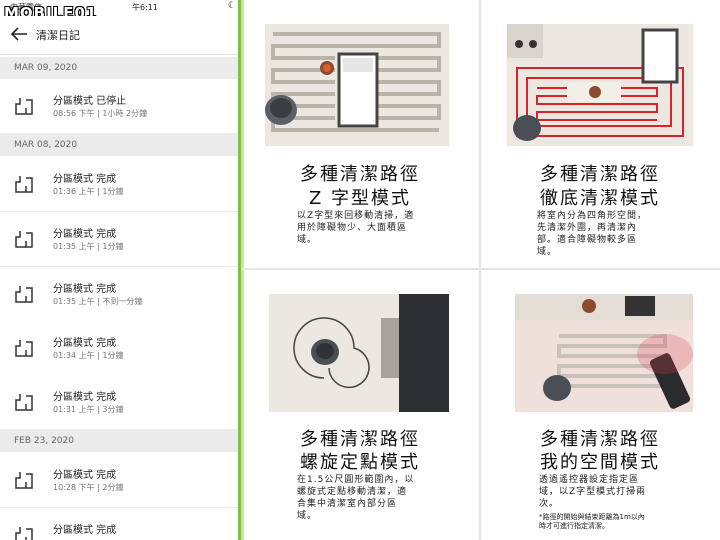  Describe the element at coordinates (359, 353) in the screenshot. I see `spiral-path-illustration` at that location.